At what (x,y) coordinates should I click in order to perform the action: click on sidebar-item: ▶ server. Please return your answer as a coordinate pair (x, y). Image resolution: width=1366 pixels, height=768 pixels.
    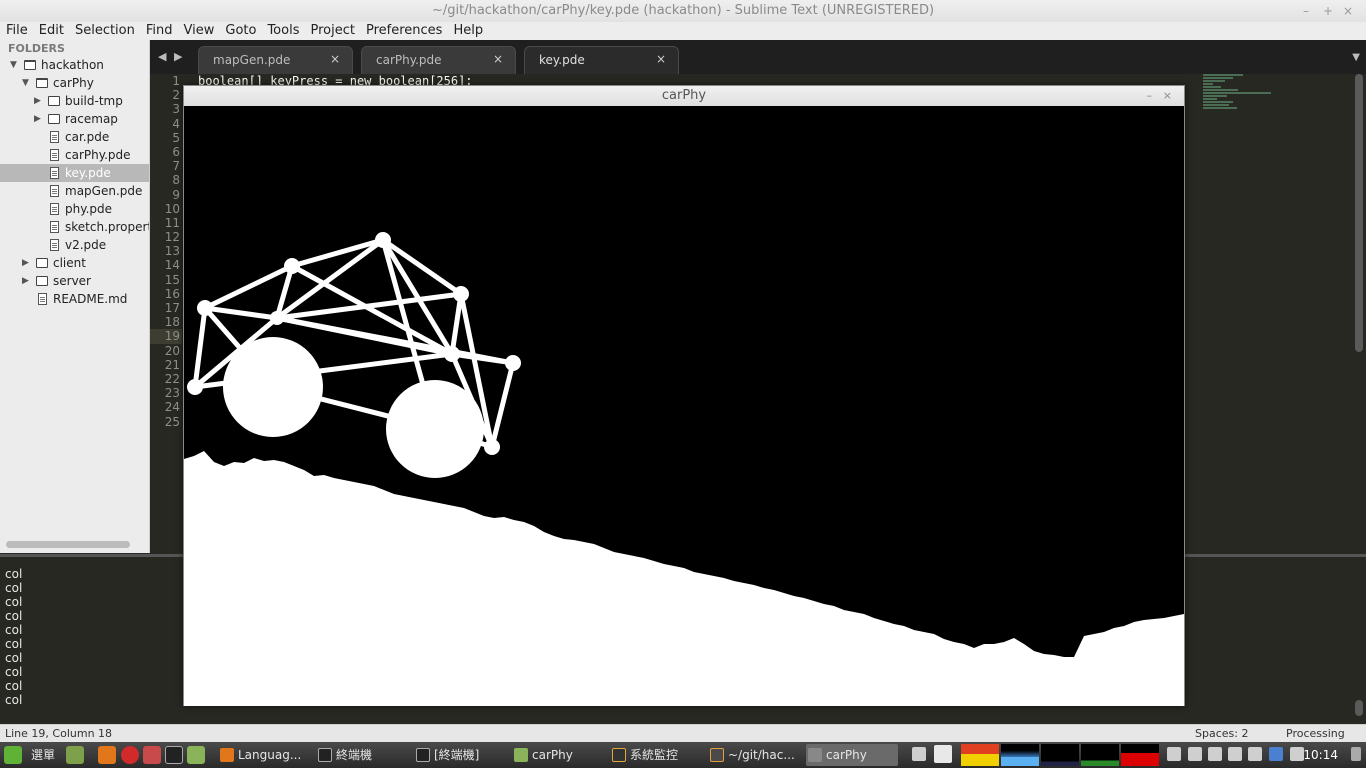
    Looking at the image, I should click on (74, 281).